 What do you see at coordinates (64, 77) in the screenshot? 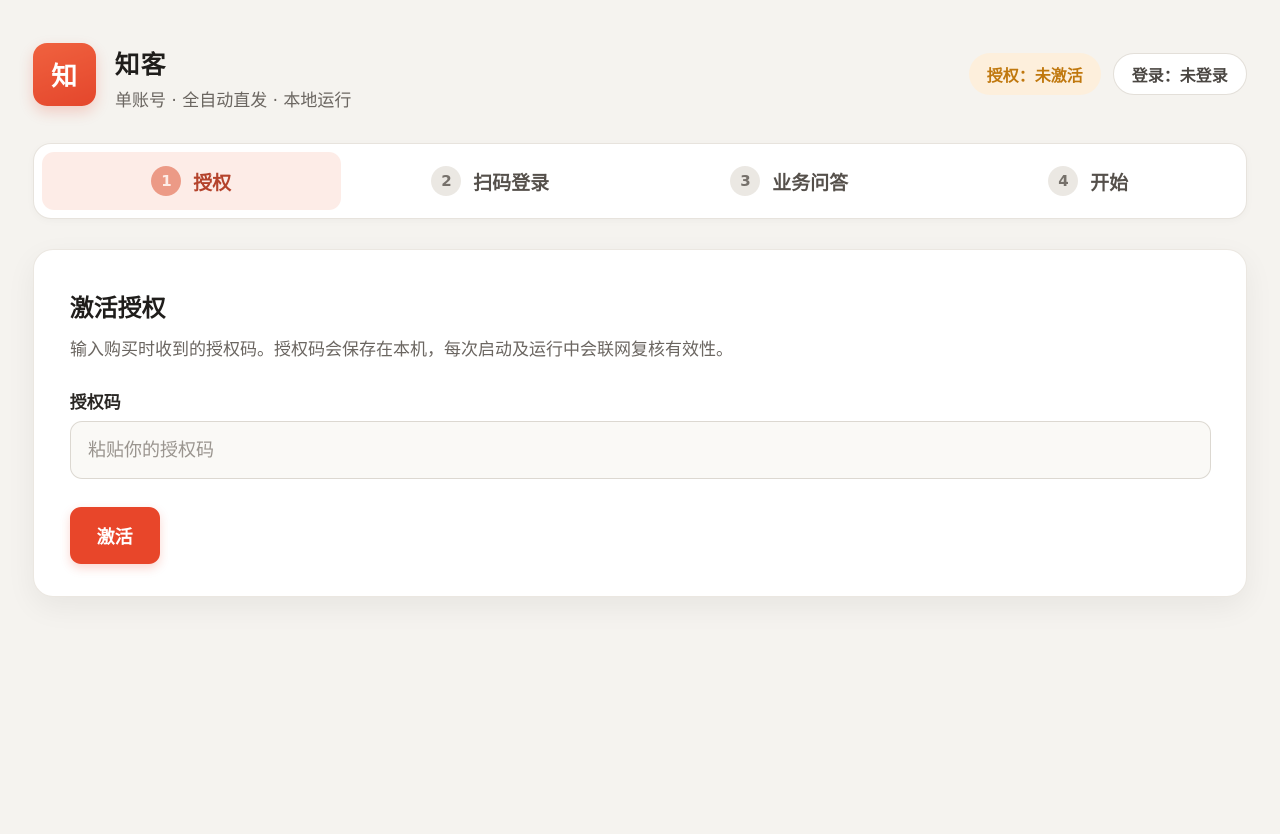
I see `logo-text: 知` at bounding box center [64, 77].